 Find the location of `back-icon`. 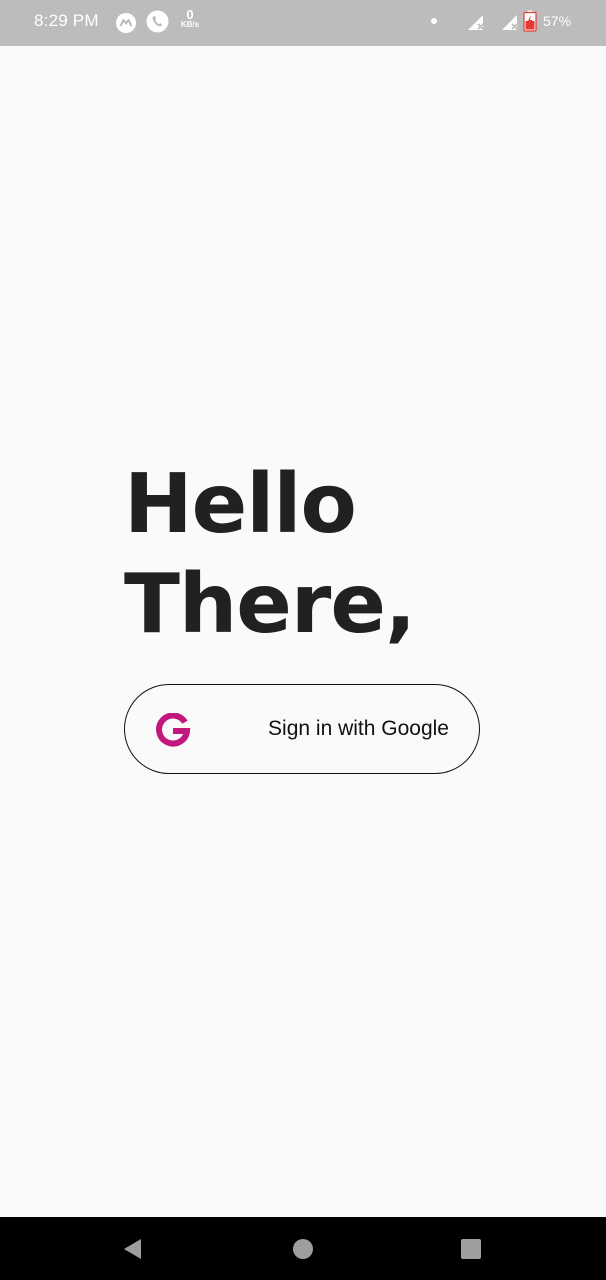

back-icon is located at coordinates (132, 1248).